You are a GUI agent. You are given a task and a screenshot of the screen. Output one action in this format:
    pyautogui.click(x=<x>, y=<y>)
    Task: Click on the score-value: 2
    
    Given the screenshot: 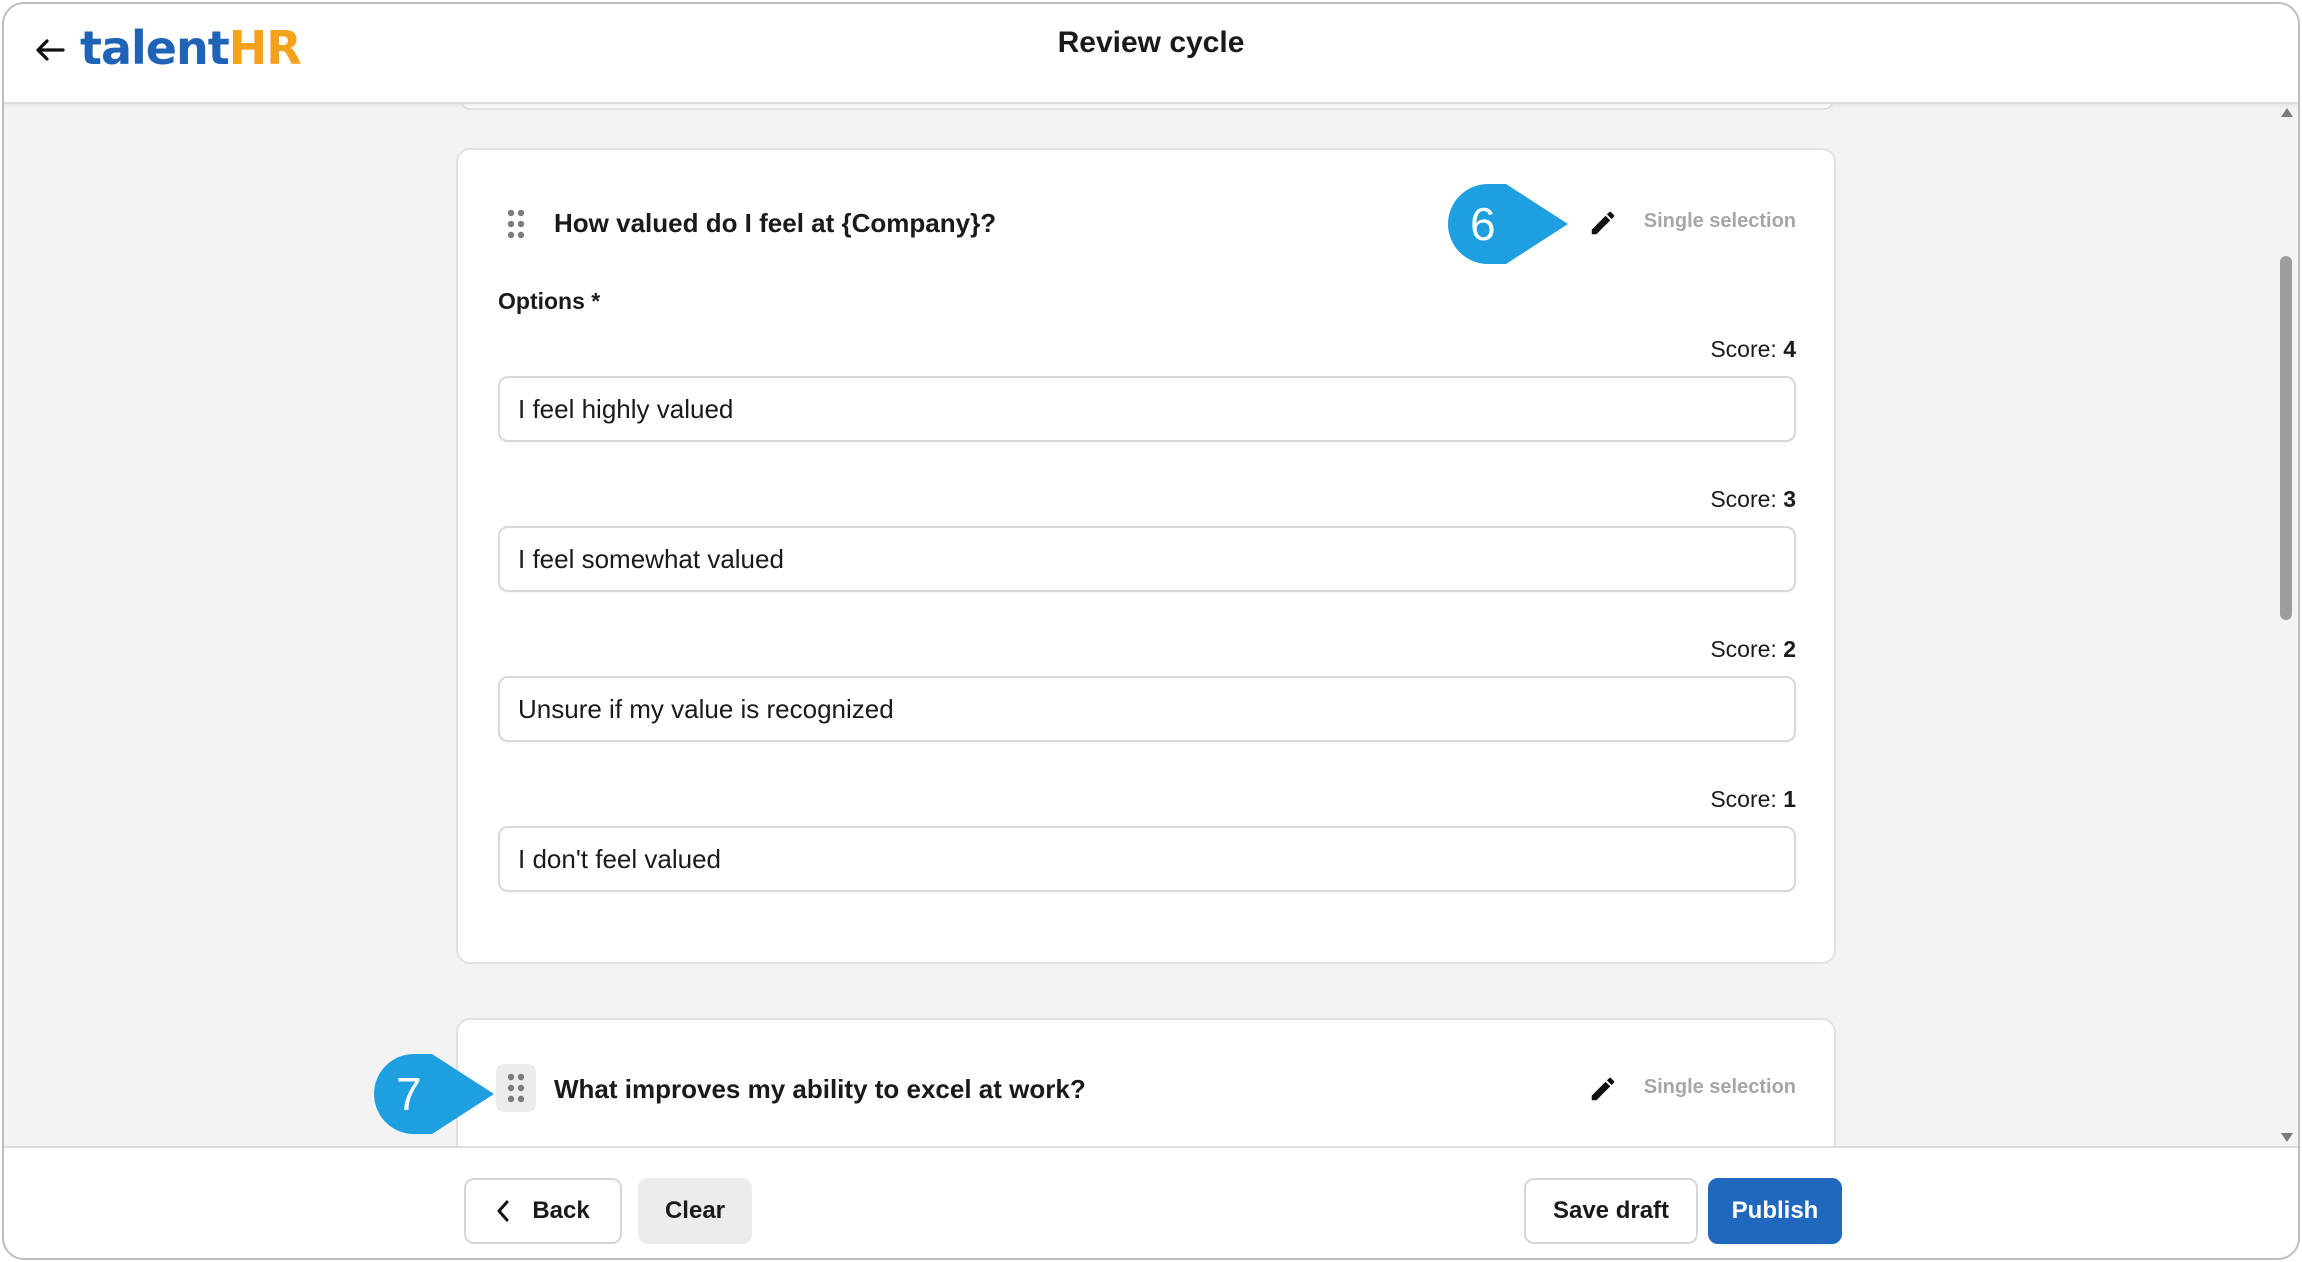 What is the action you would take?
    pyautogui.click(x=1789, y=649)
    